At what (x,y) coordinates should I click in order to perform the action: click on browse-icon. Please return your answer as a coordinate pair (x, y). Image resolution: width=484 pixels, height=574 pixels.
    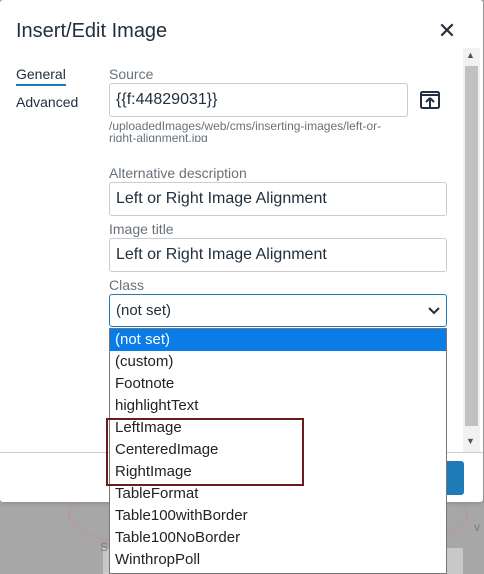
    Looking at the image, I should click on (430, 100).